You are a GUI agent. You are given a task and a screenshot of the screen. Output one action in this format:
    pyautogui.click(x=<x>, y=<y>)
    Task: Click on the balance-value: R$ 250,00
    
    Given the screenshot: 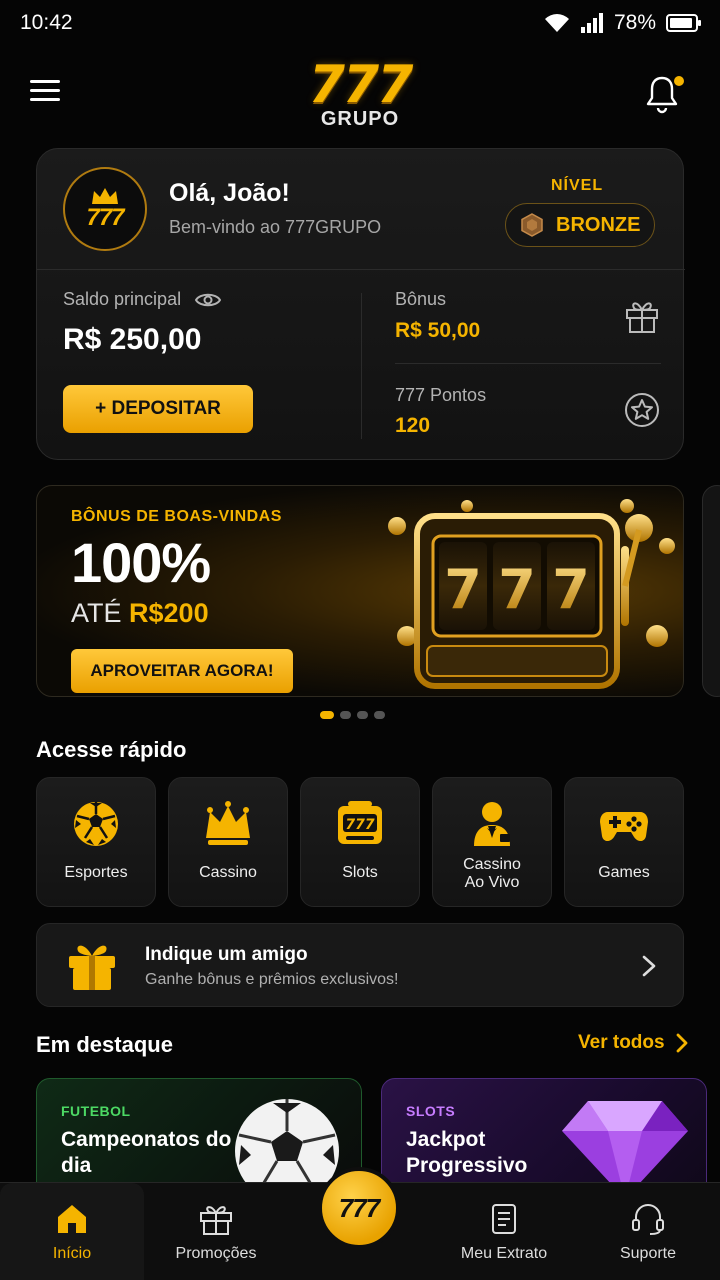 What is the action you would take?
    pyautogui.click(x=132, y=339)
    